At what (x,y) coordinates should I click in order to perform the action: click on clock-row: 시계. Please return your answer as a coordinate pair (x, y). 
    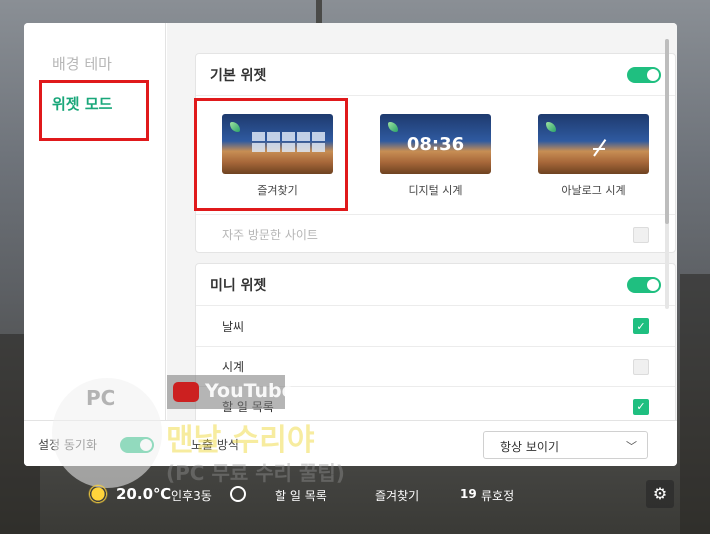
    Looking at the image, I should click on (435, 366).